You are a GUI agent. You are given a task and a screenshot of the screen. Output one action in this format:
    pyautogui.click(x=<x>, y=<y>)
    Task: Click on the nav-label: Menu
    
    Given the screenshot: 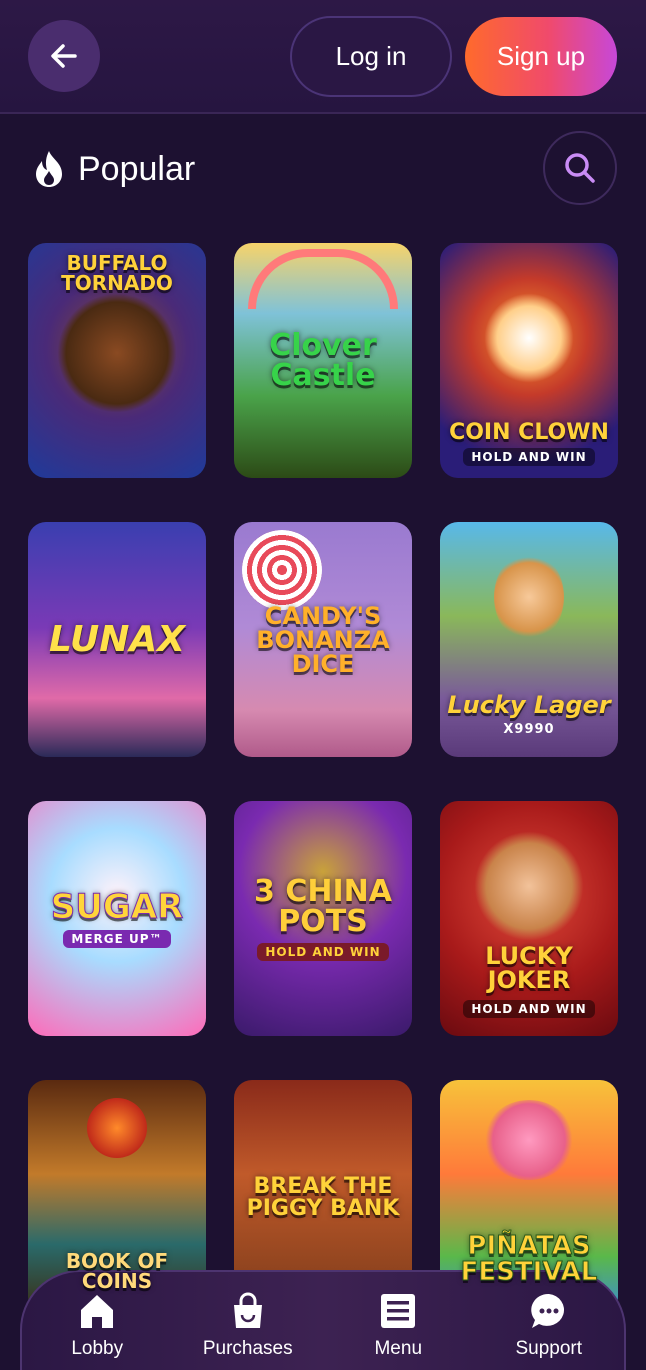 What is the action you would take?
    pyautogui.click(x=398, y=1348)
    